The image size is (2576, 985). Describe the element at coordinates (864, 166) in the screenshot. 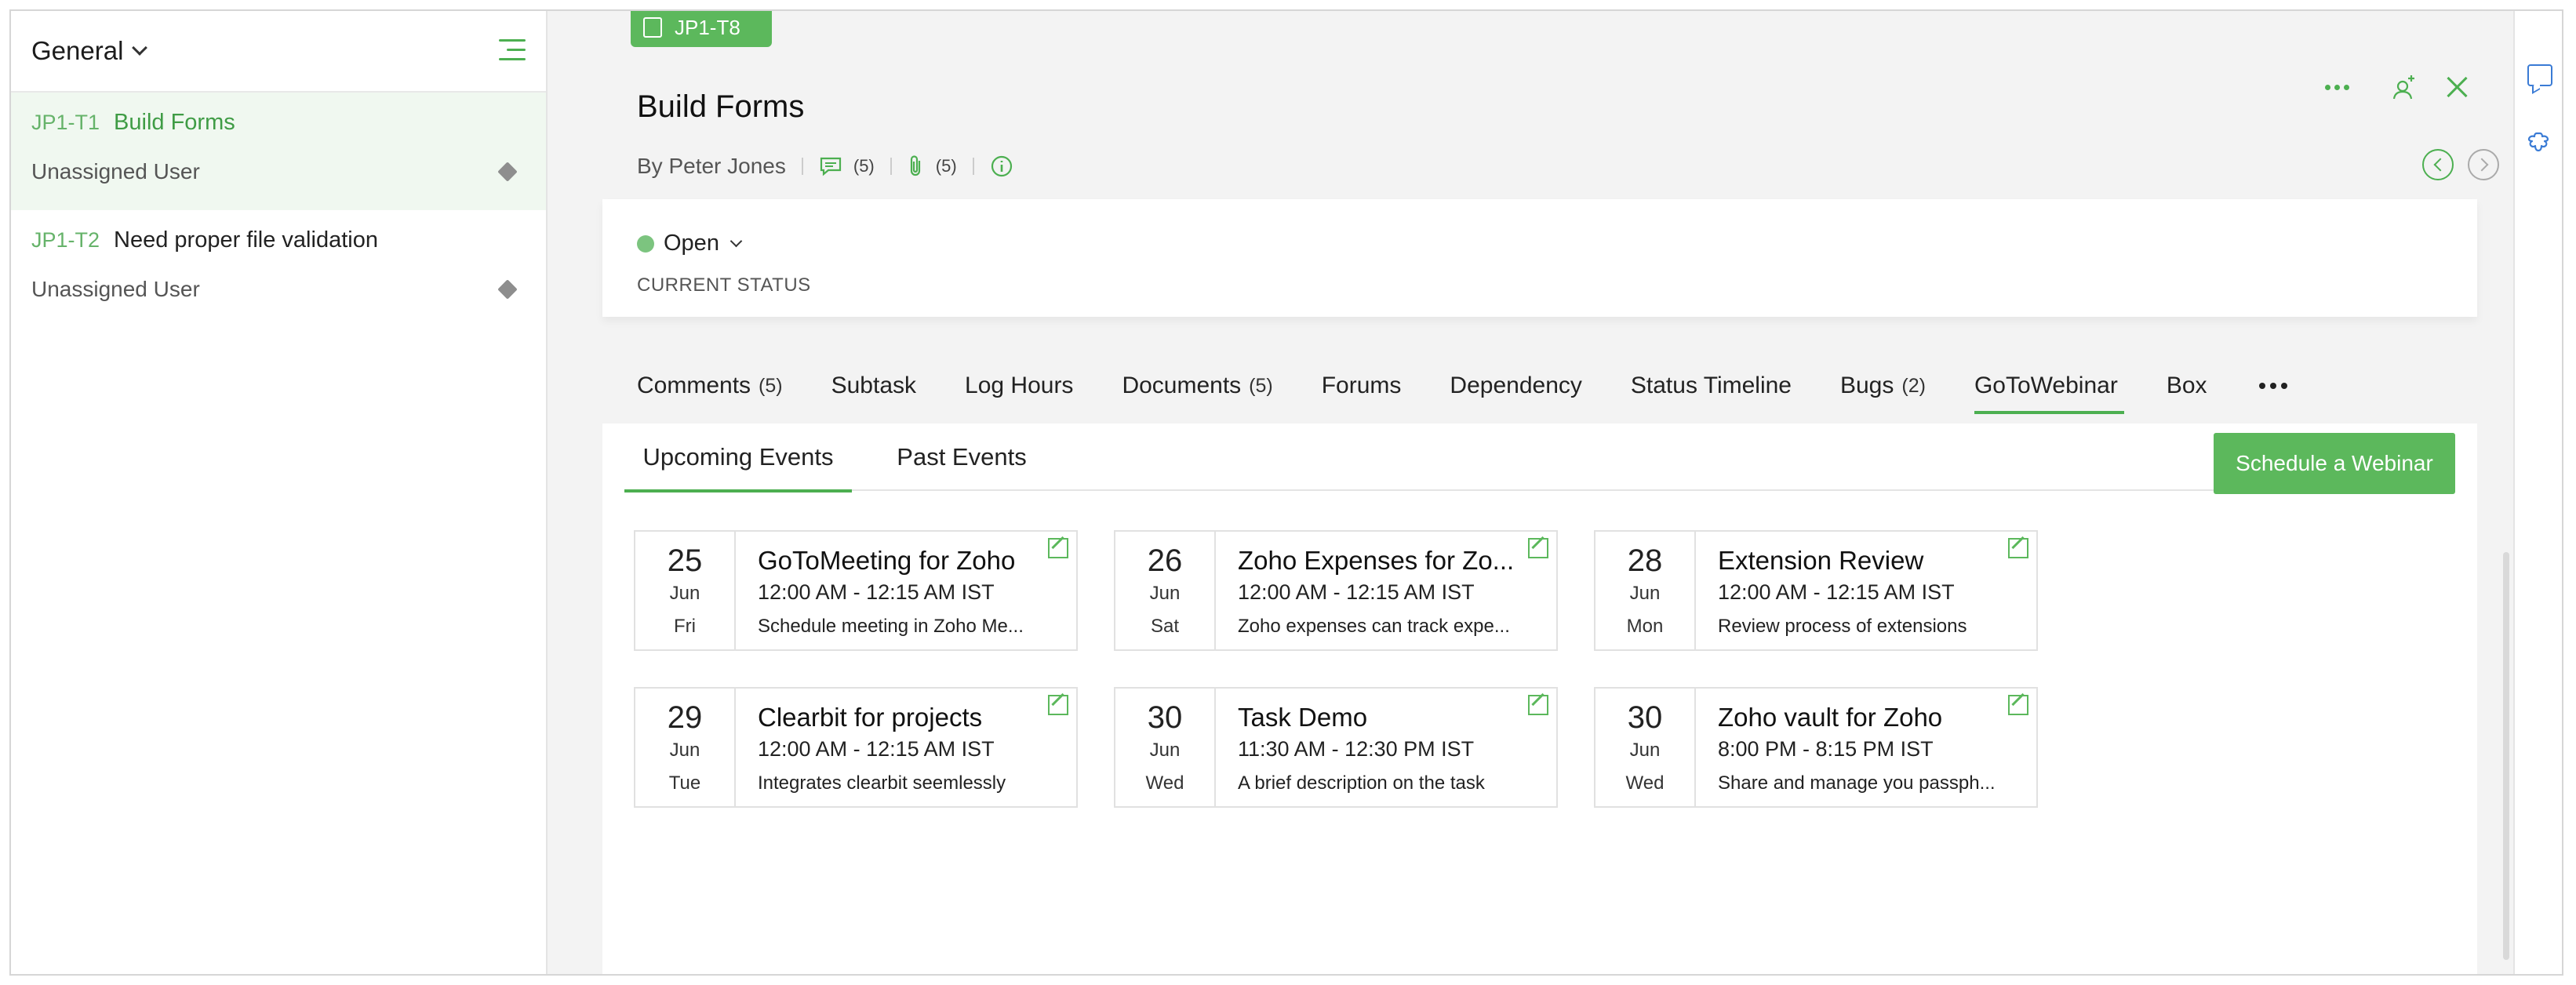

I see `comments-count: (5)` at that location.